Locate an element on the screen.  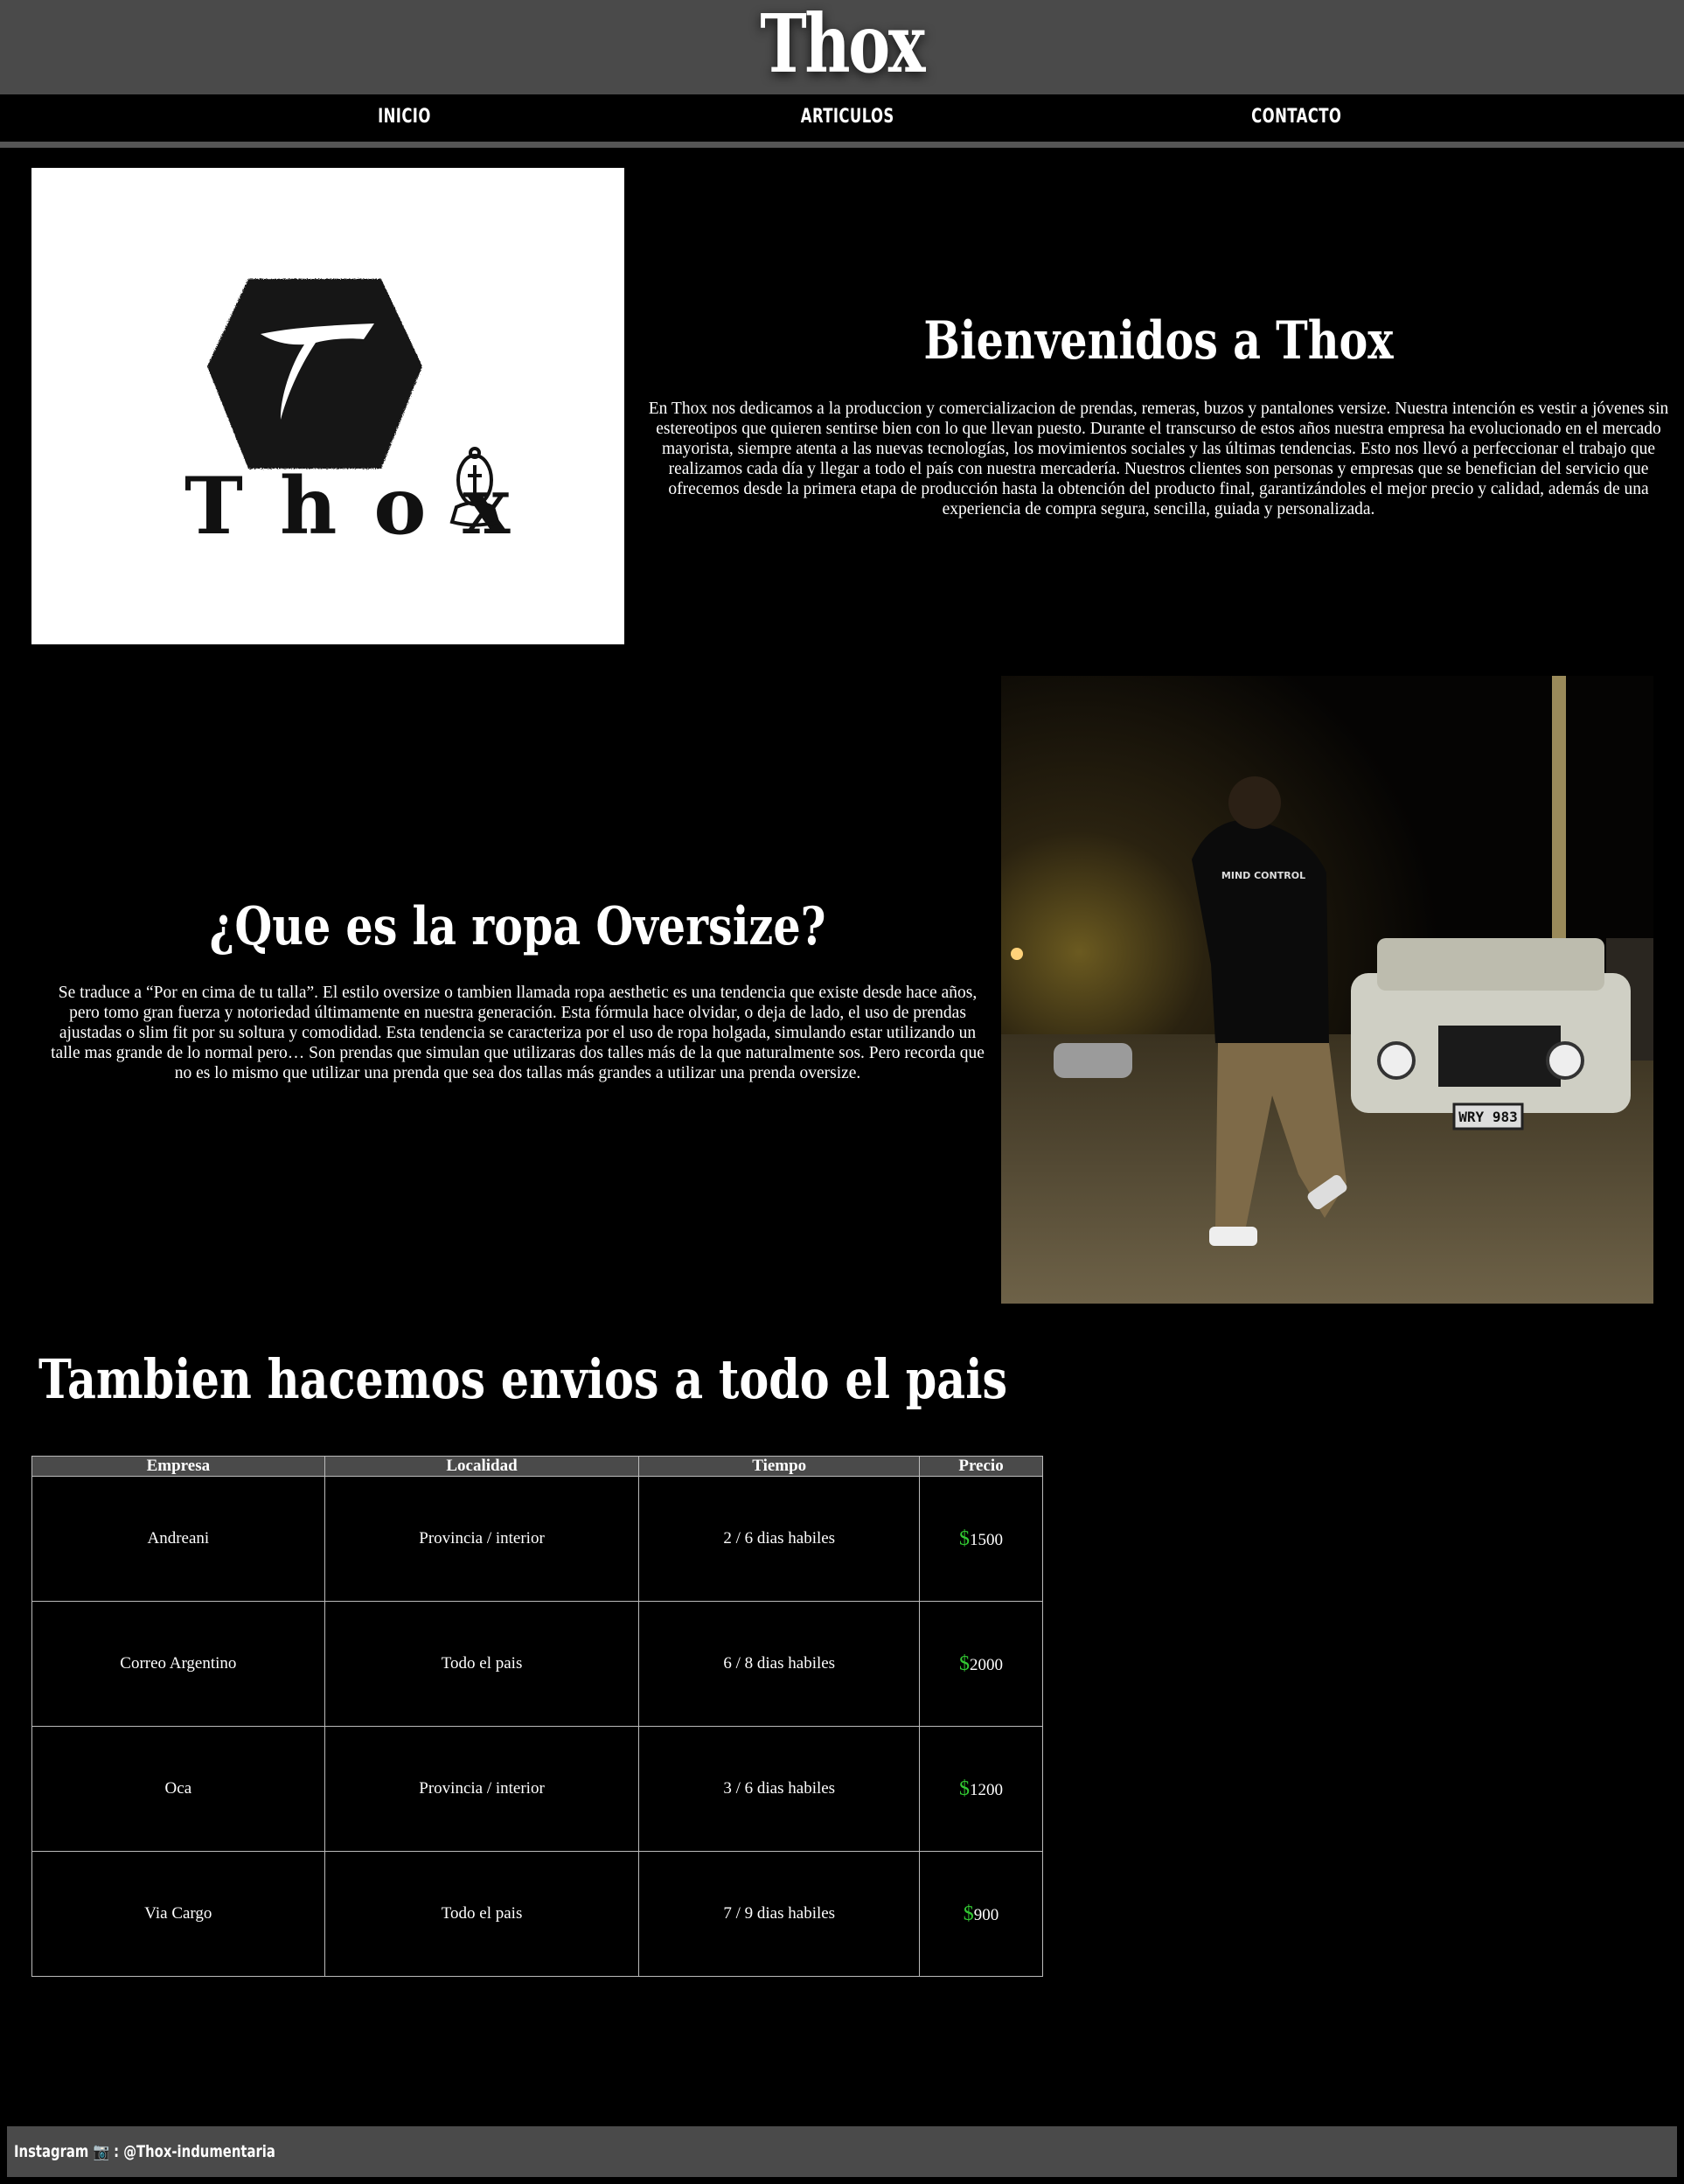
column-header-precio: Precio is located at coordinates (981, 1466).